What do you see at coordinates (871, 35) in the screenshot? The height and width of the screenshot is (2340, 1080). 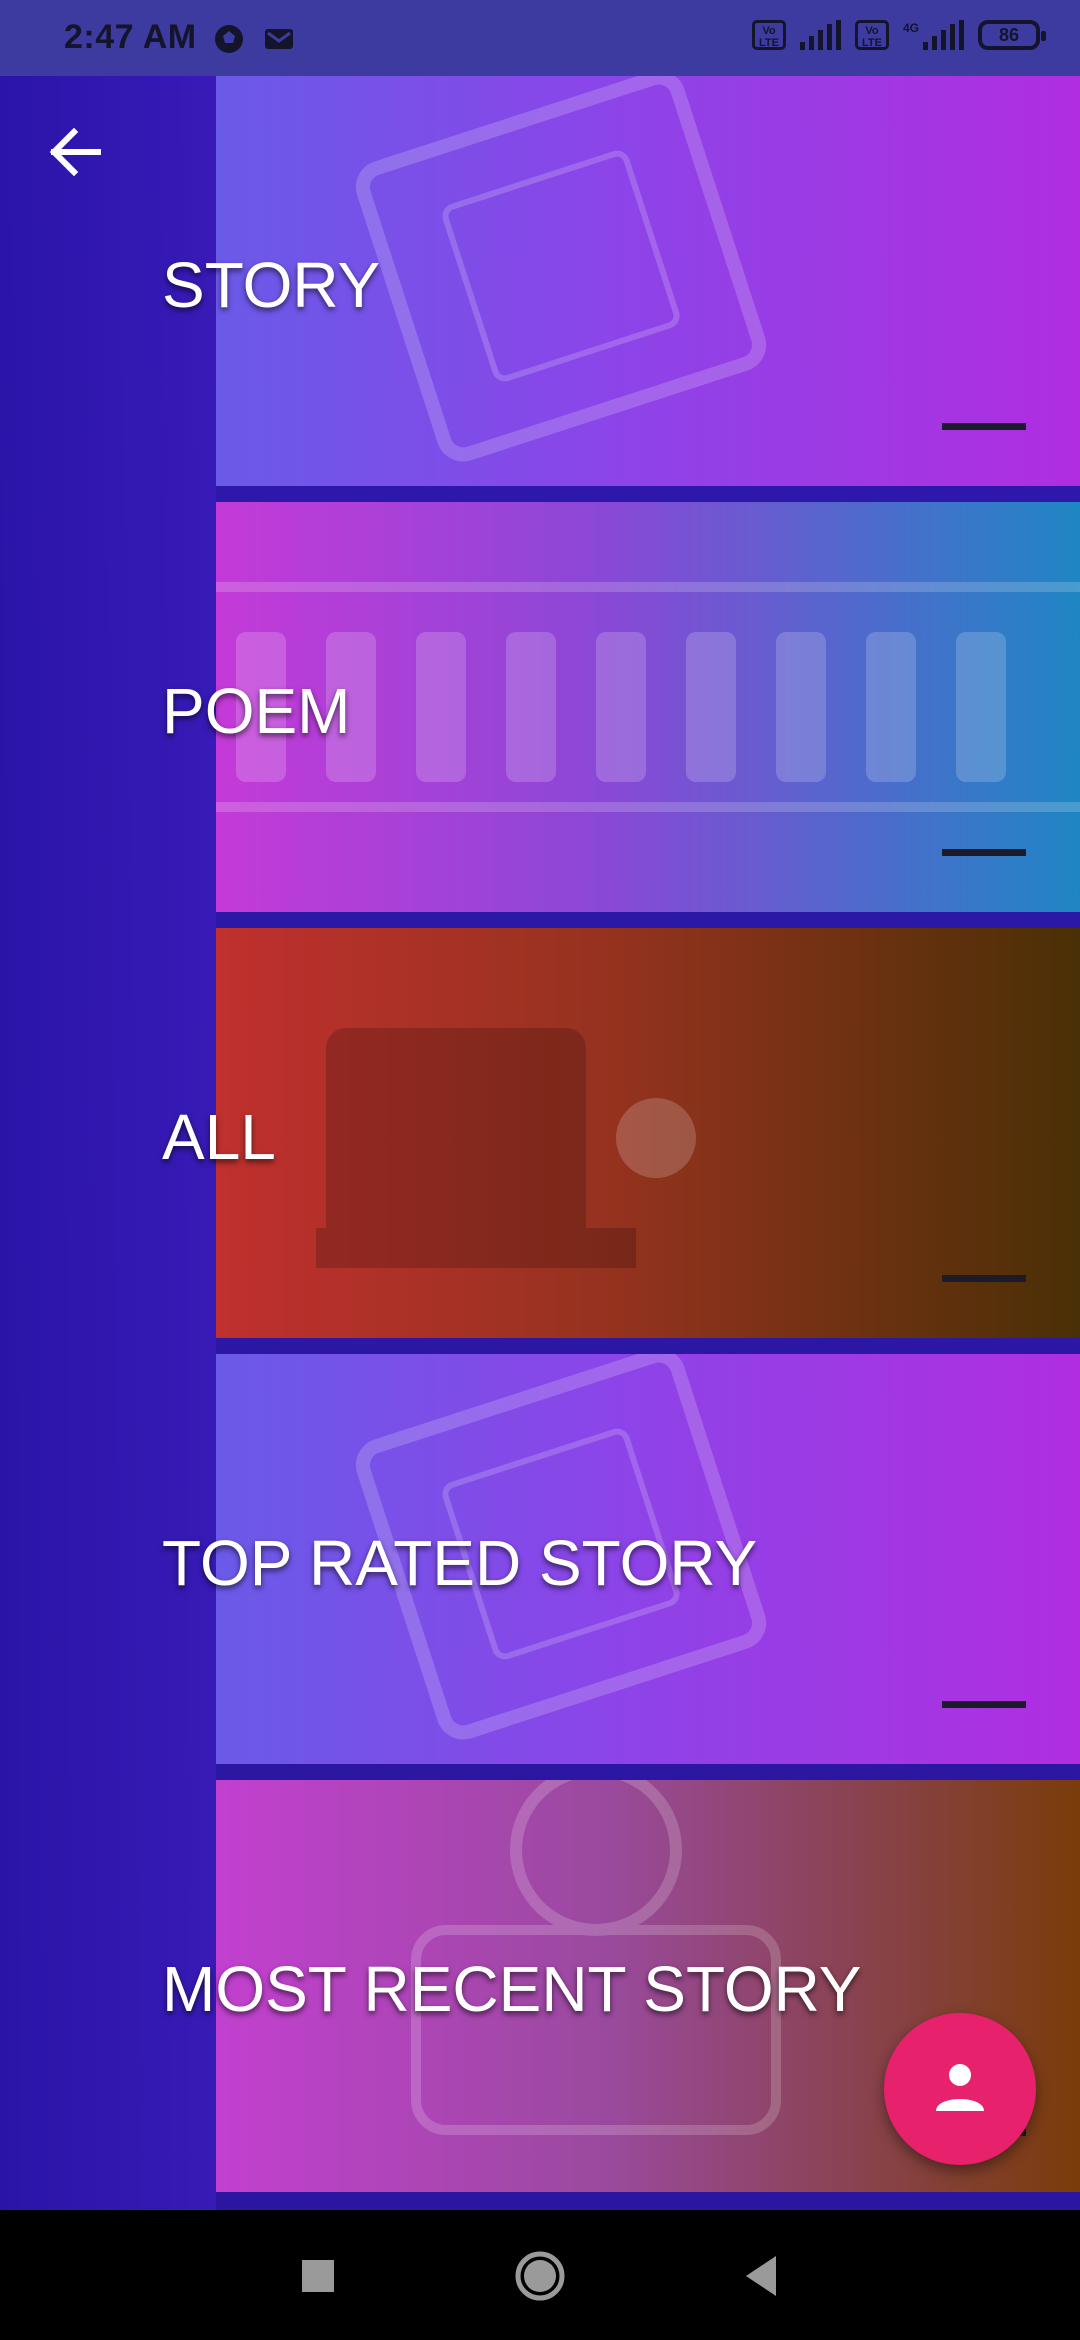 I see `volte-icon-2: Vo LTE` at bounding box center [871, 35].